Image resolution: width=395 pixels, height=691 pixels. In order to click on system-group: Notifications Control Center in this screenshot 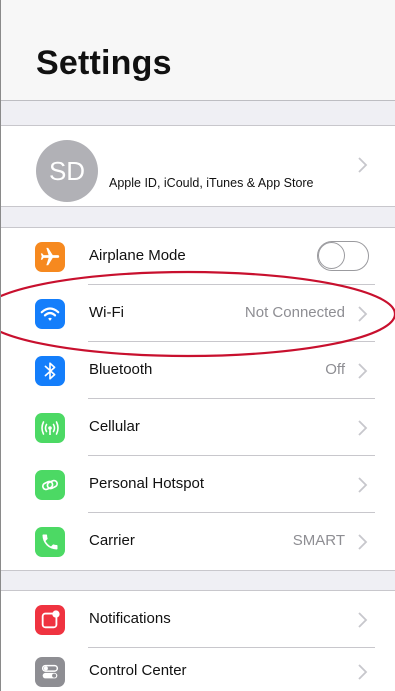, I will do `click(198, 640)`.